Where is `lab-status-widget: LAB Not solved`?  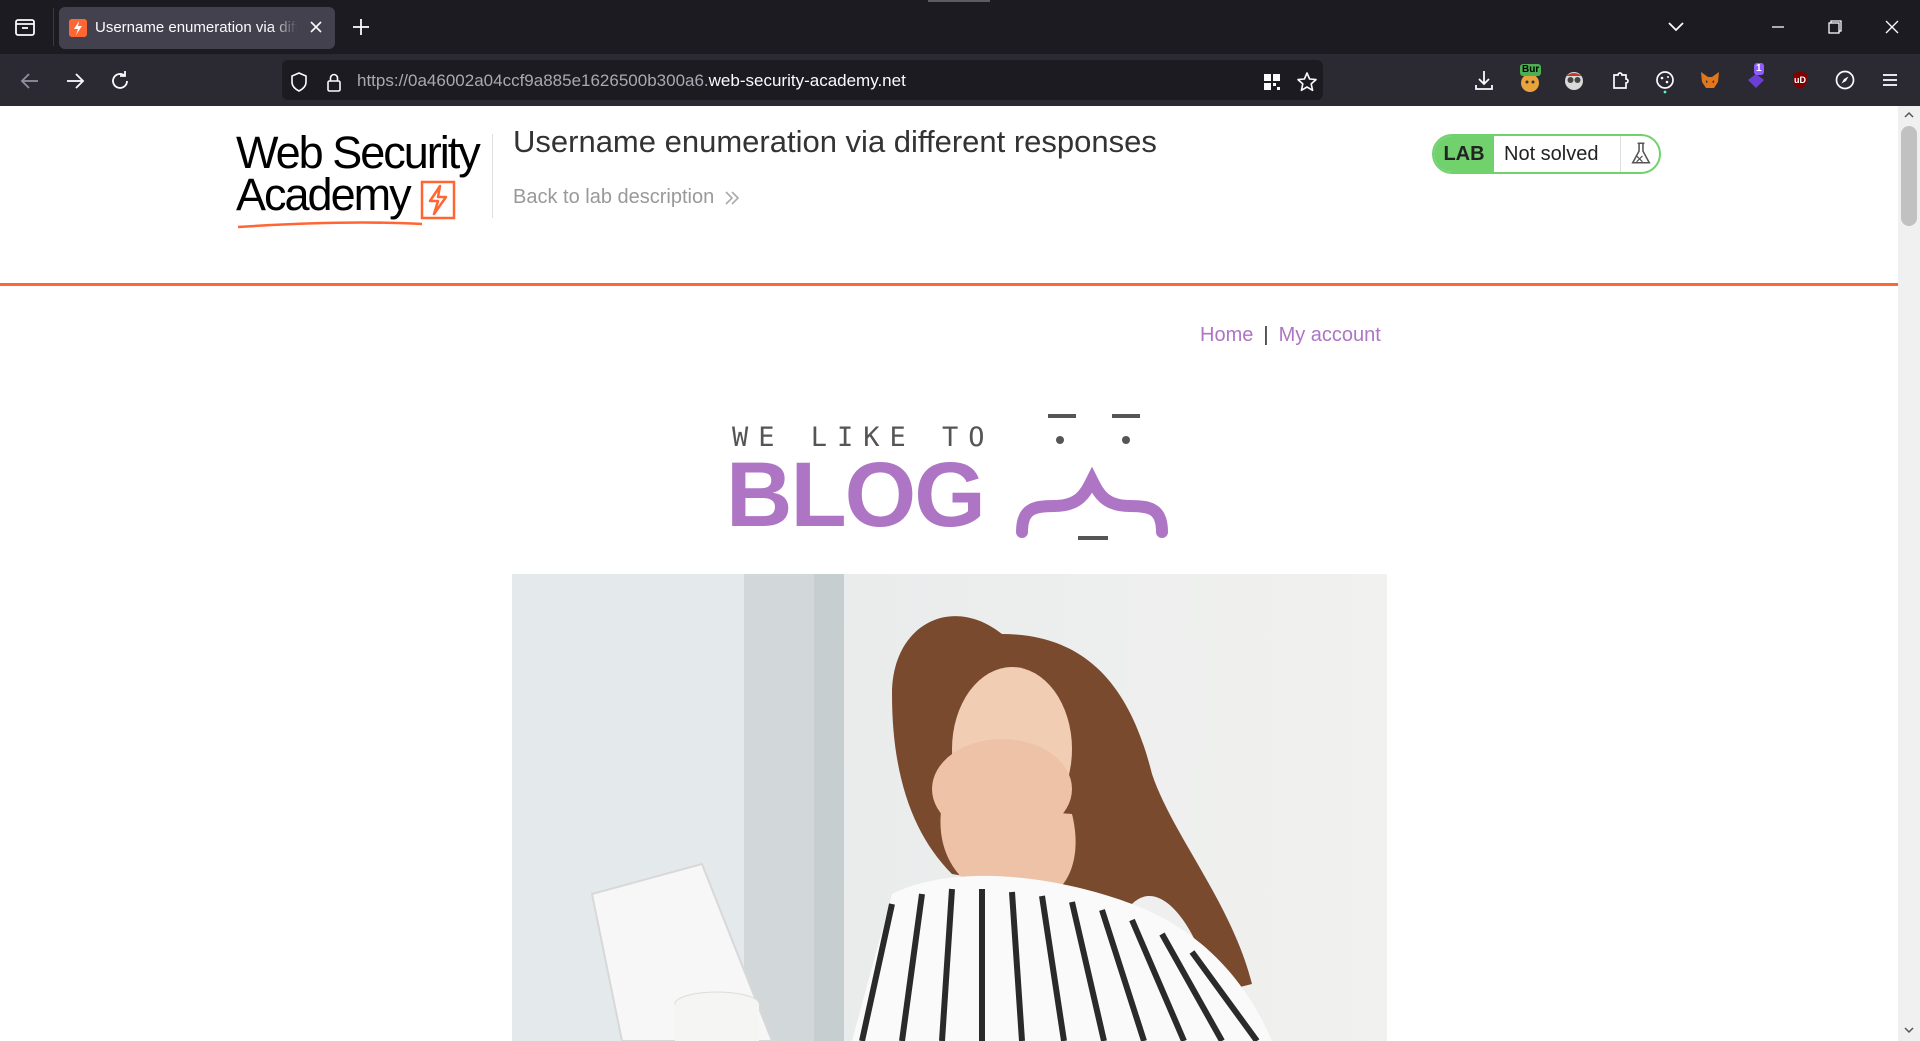 lab-status-widget: LAB Not solved is located at coordinates (1546, 154).